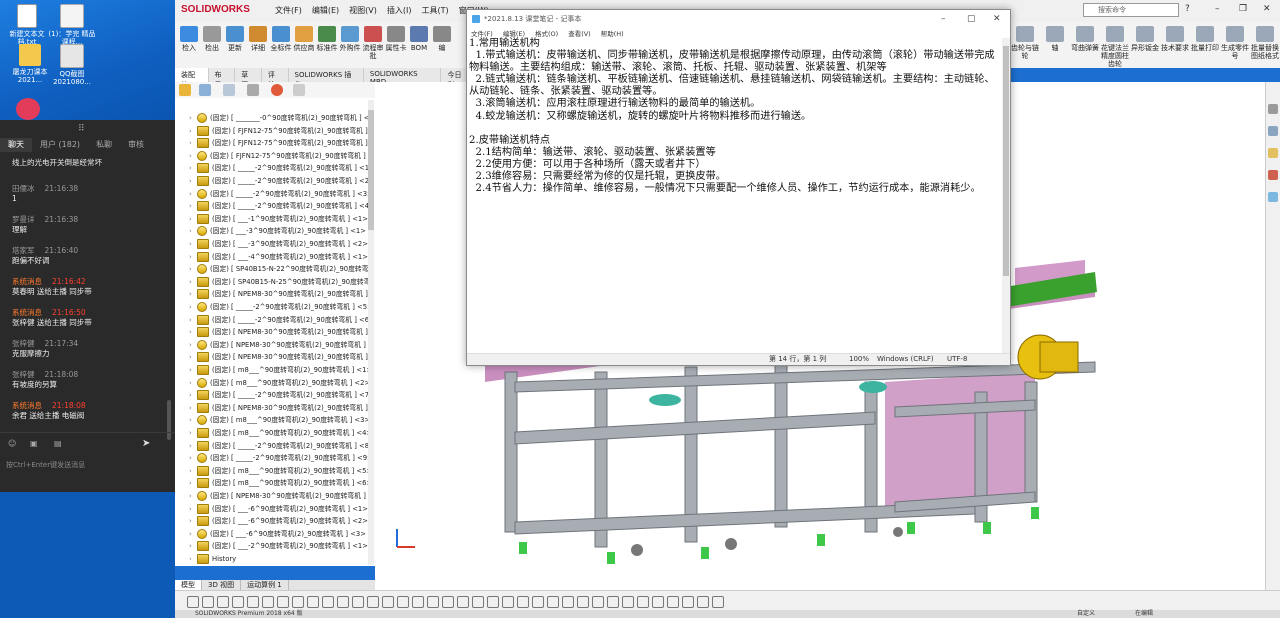 The image size is (1280, 618). I want to click on ribbon-button: 全标件, so click(281, 39).